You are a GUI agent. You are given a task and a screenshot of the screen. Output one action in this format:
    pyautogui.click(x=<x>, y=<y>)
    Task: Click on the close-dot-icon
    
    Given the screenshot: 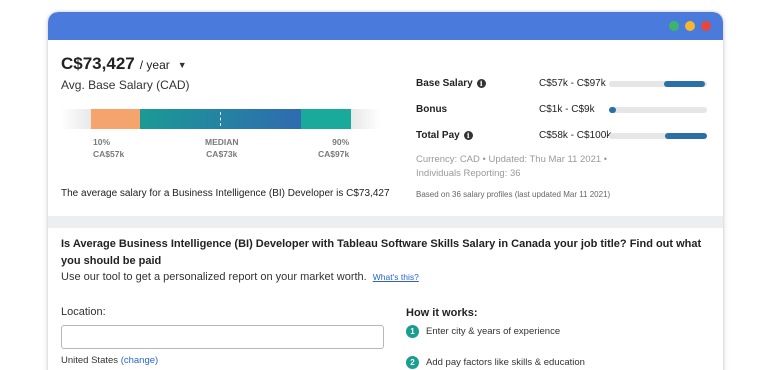 What is the action you would take?
    pyautogui.click(x=706, y=26)
    